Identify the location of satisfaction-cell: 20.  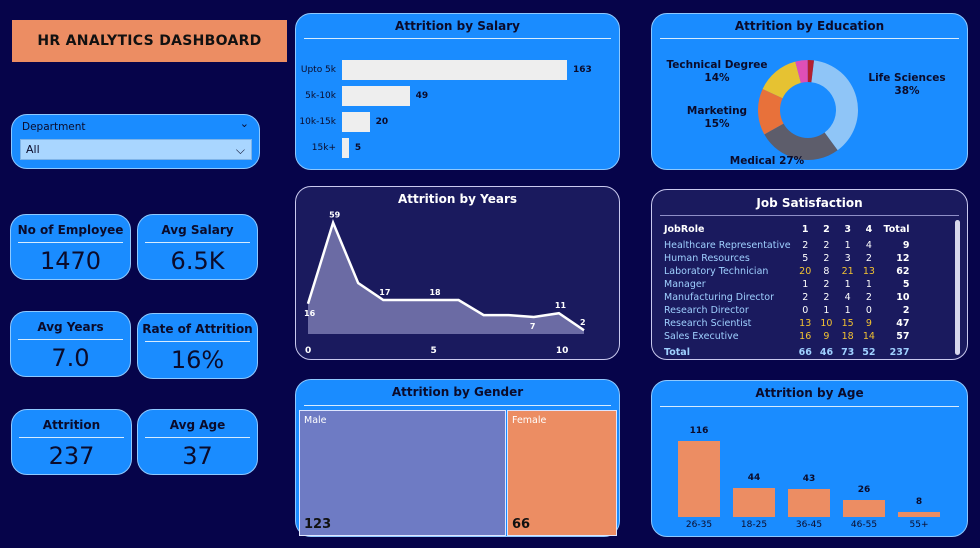
(805, 271).